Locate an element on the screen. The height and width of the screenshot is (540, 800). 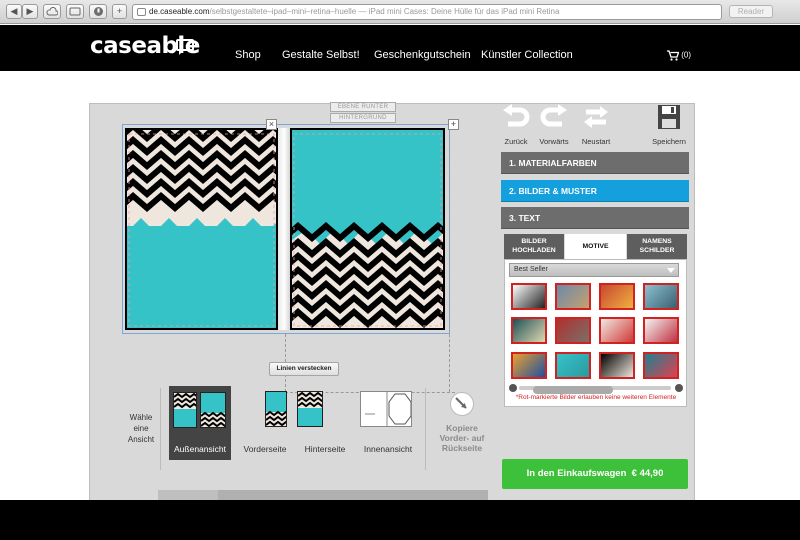
image-tabs: BILDER HOCHLADEN MOTIVE NAMENS SCHILDER is located at coordinates (595, 246).